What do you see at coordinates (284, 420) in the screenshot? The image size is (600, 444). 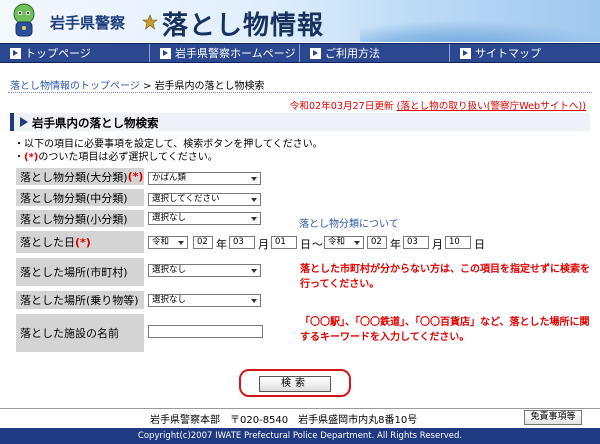 I see `footer-address: 岩手県警察本部 〒020-8540 岩手県盛岡市内丸8番10号` at bounding box center [284, 420].